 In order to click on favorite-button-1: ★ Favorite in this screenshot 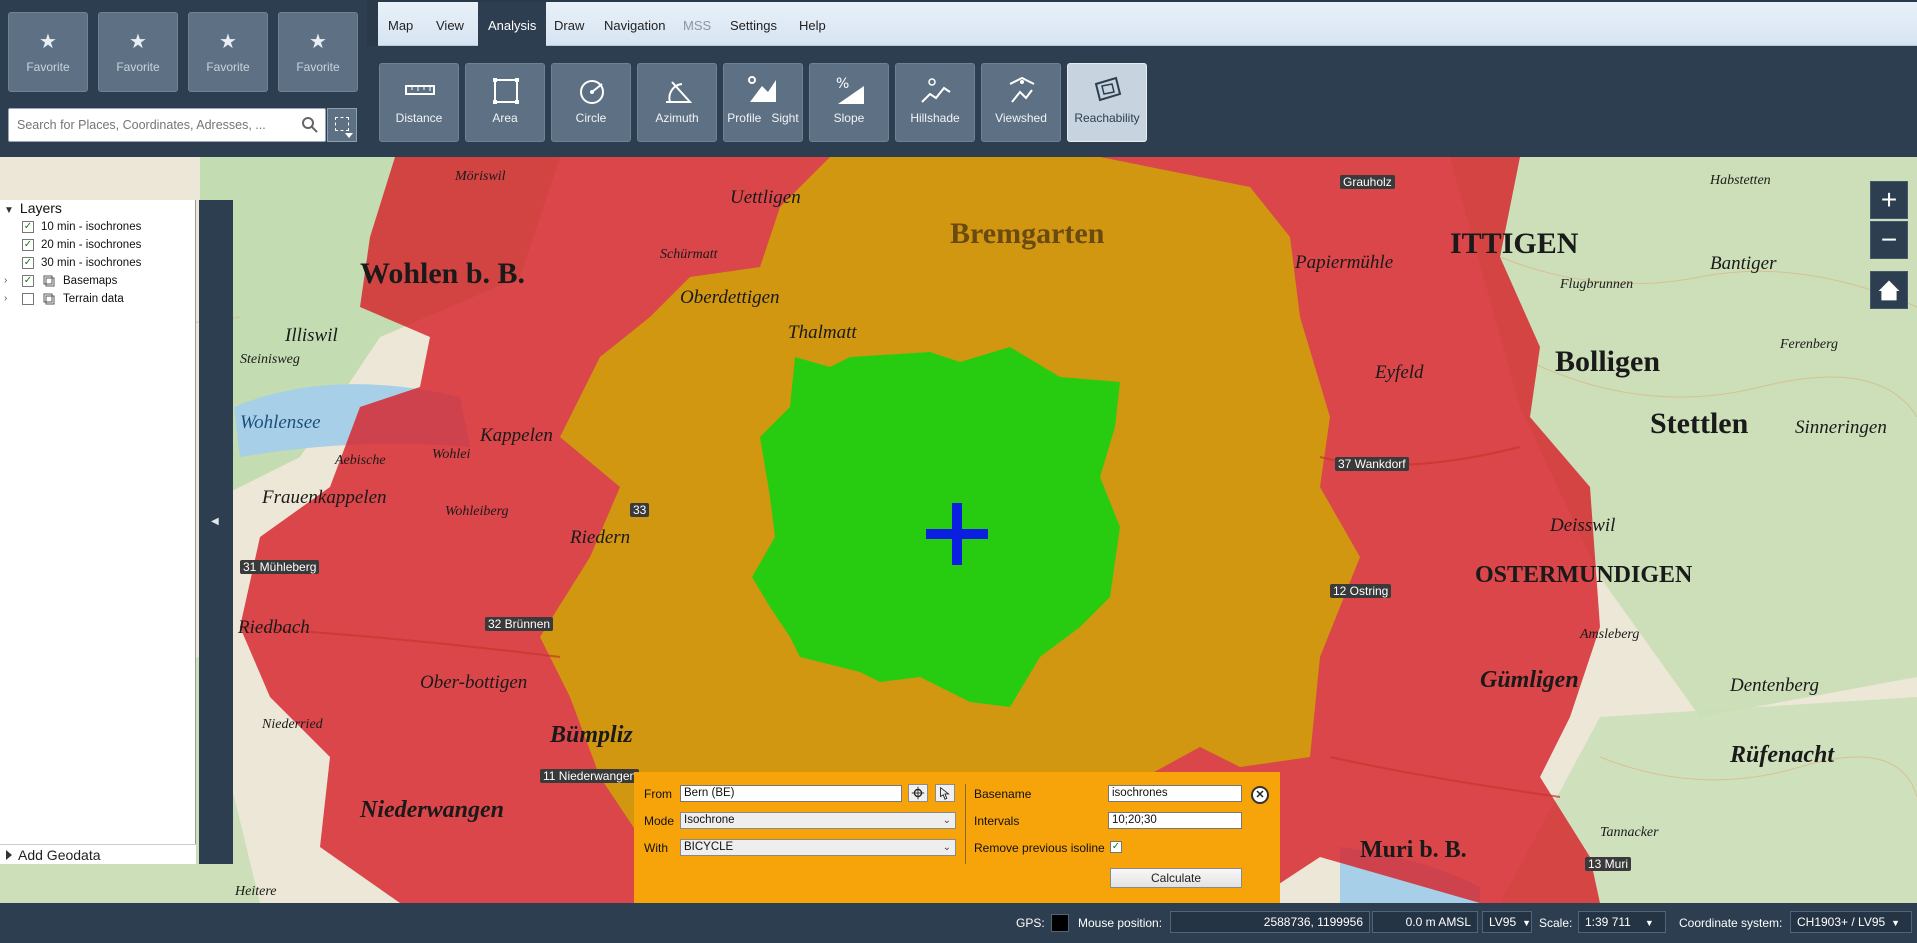, I will do `click(48, 52)`.